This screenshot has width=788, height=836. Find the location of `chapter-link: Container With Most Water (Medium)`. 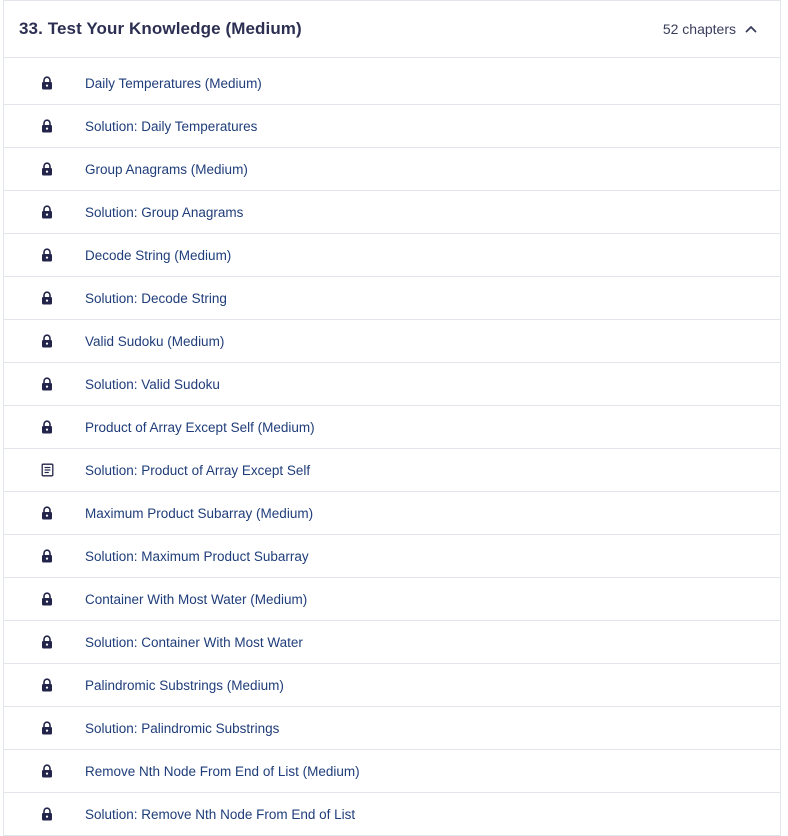

chapter-link: Container With Most Water (Medium) is located at coordinates (196, 599).